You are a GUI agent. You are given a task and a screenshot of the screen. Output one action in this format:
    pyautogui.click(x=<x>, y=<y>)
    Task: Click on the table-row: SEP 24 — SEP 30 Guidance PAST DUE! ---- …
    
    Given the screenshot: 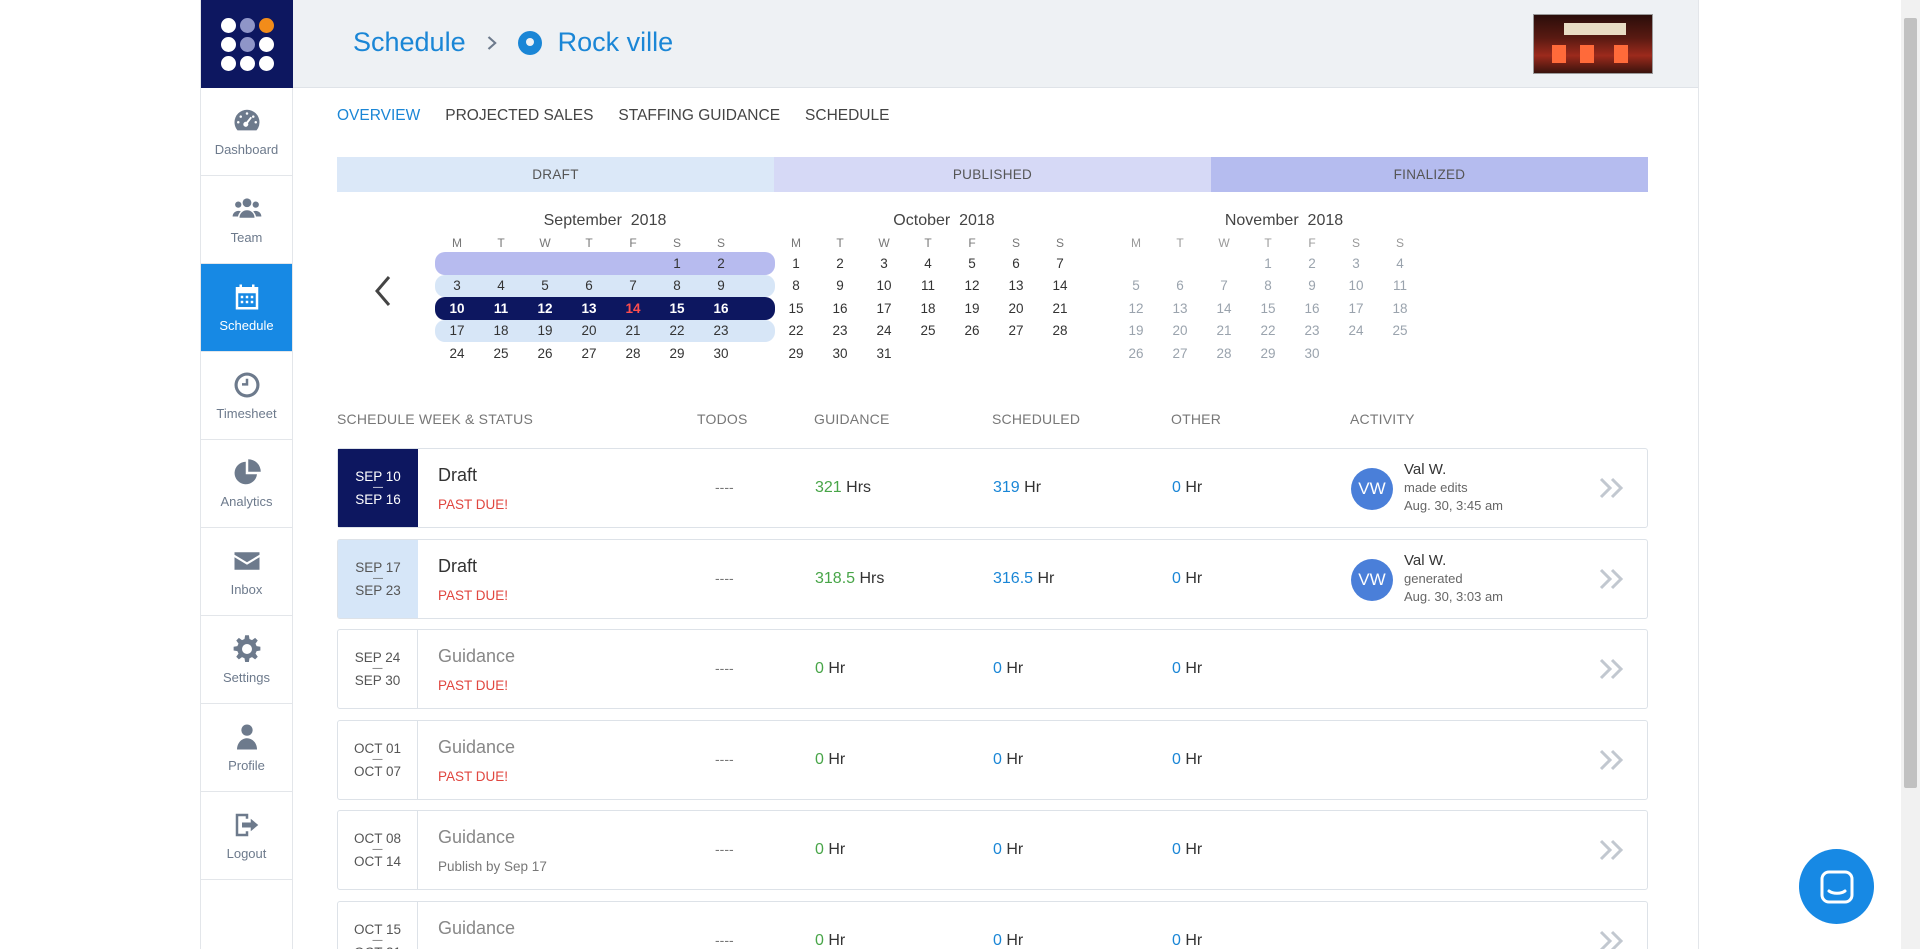 What is the action you would take?
    pyautogui.click(x=992, y=669)
    